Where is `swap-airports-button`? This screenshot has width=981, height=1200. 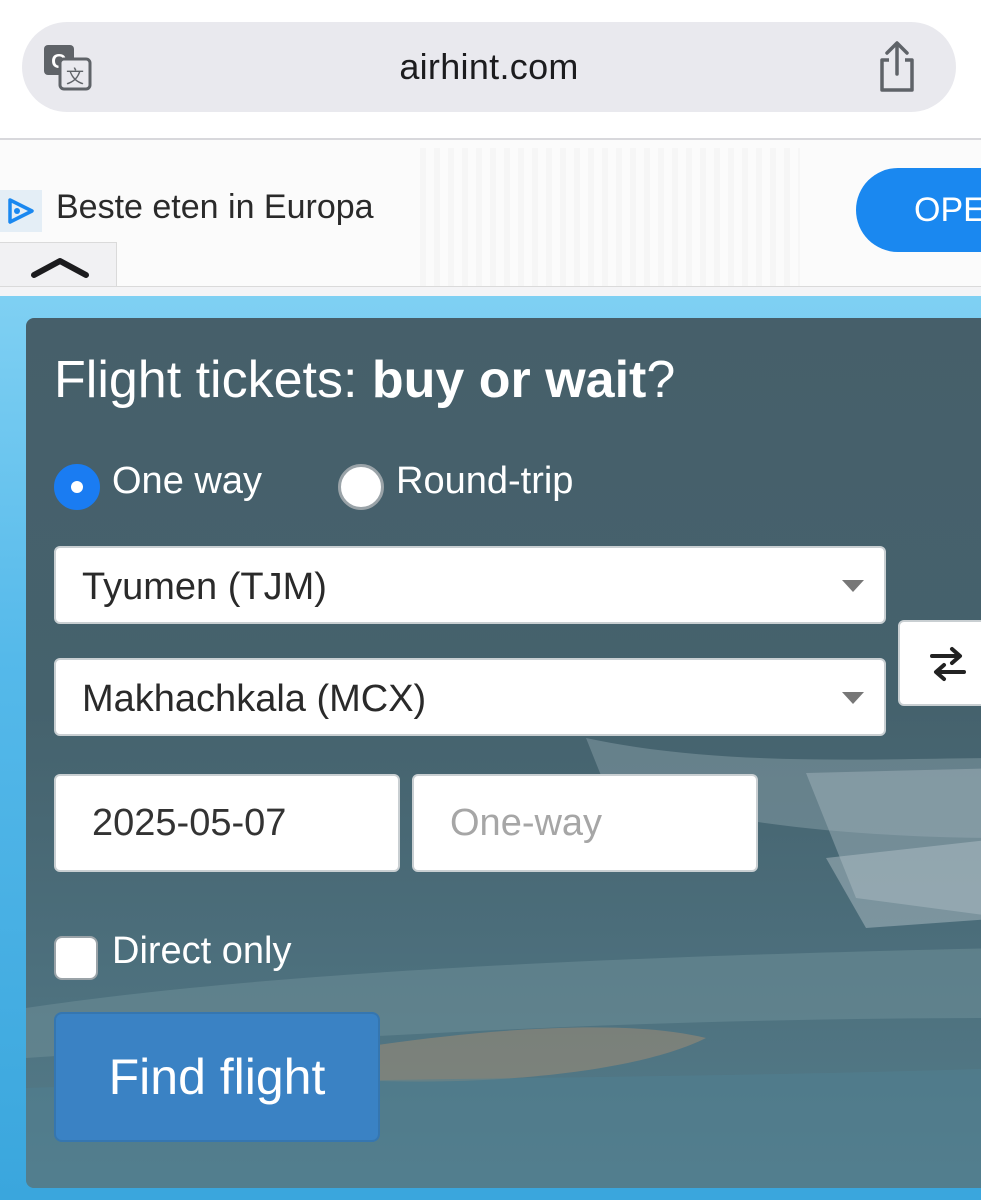 swap-airports-button is located at coordinates (939, 663).